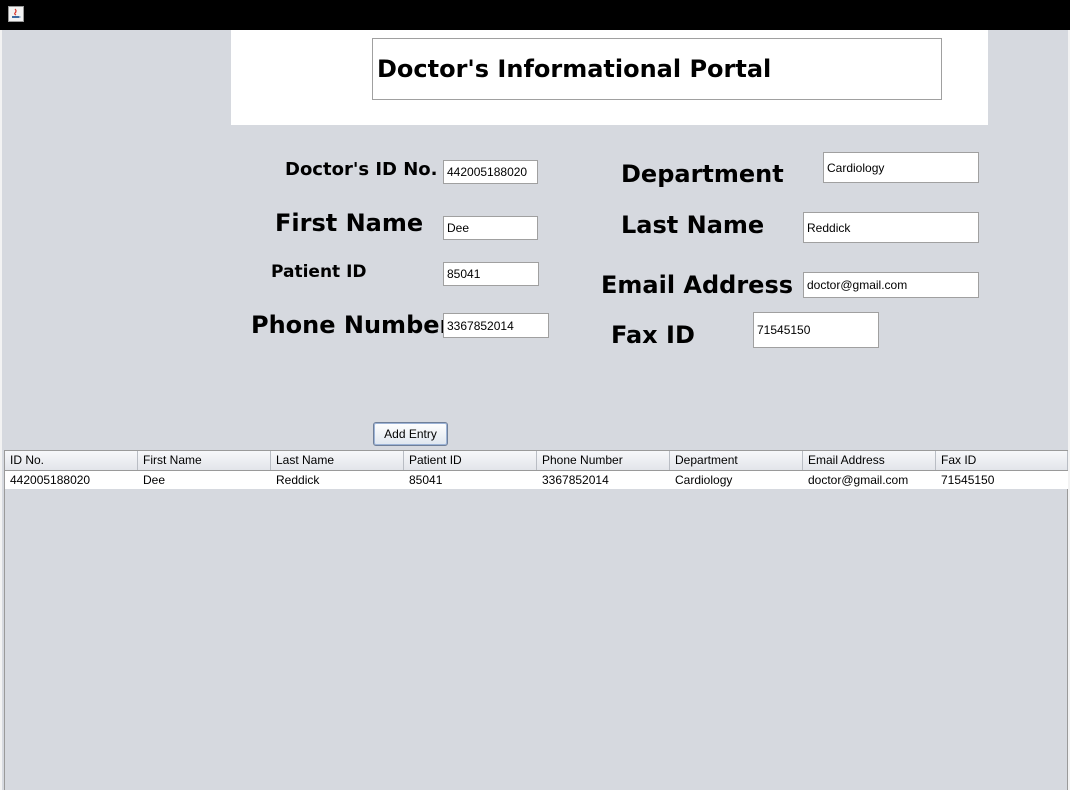 This screenshot has height=790, width=1070. I want to click on add-entry-button: Add Entry, so click(410, 434).